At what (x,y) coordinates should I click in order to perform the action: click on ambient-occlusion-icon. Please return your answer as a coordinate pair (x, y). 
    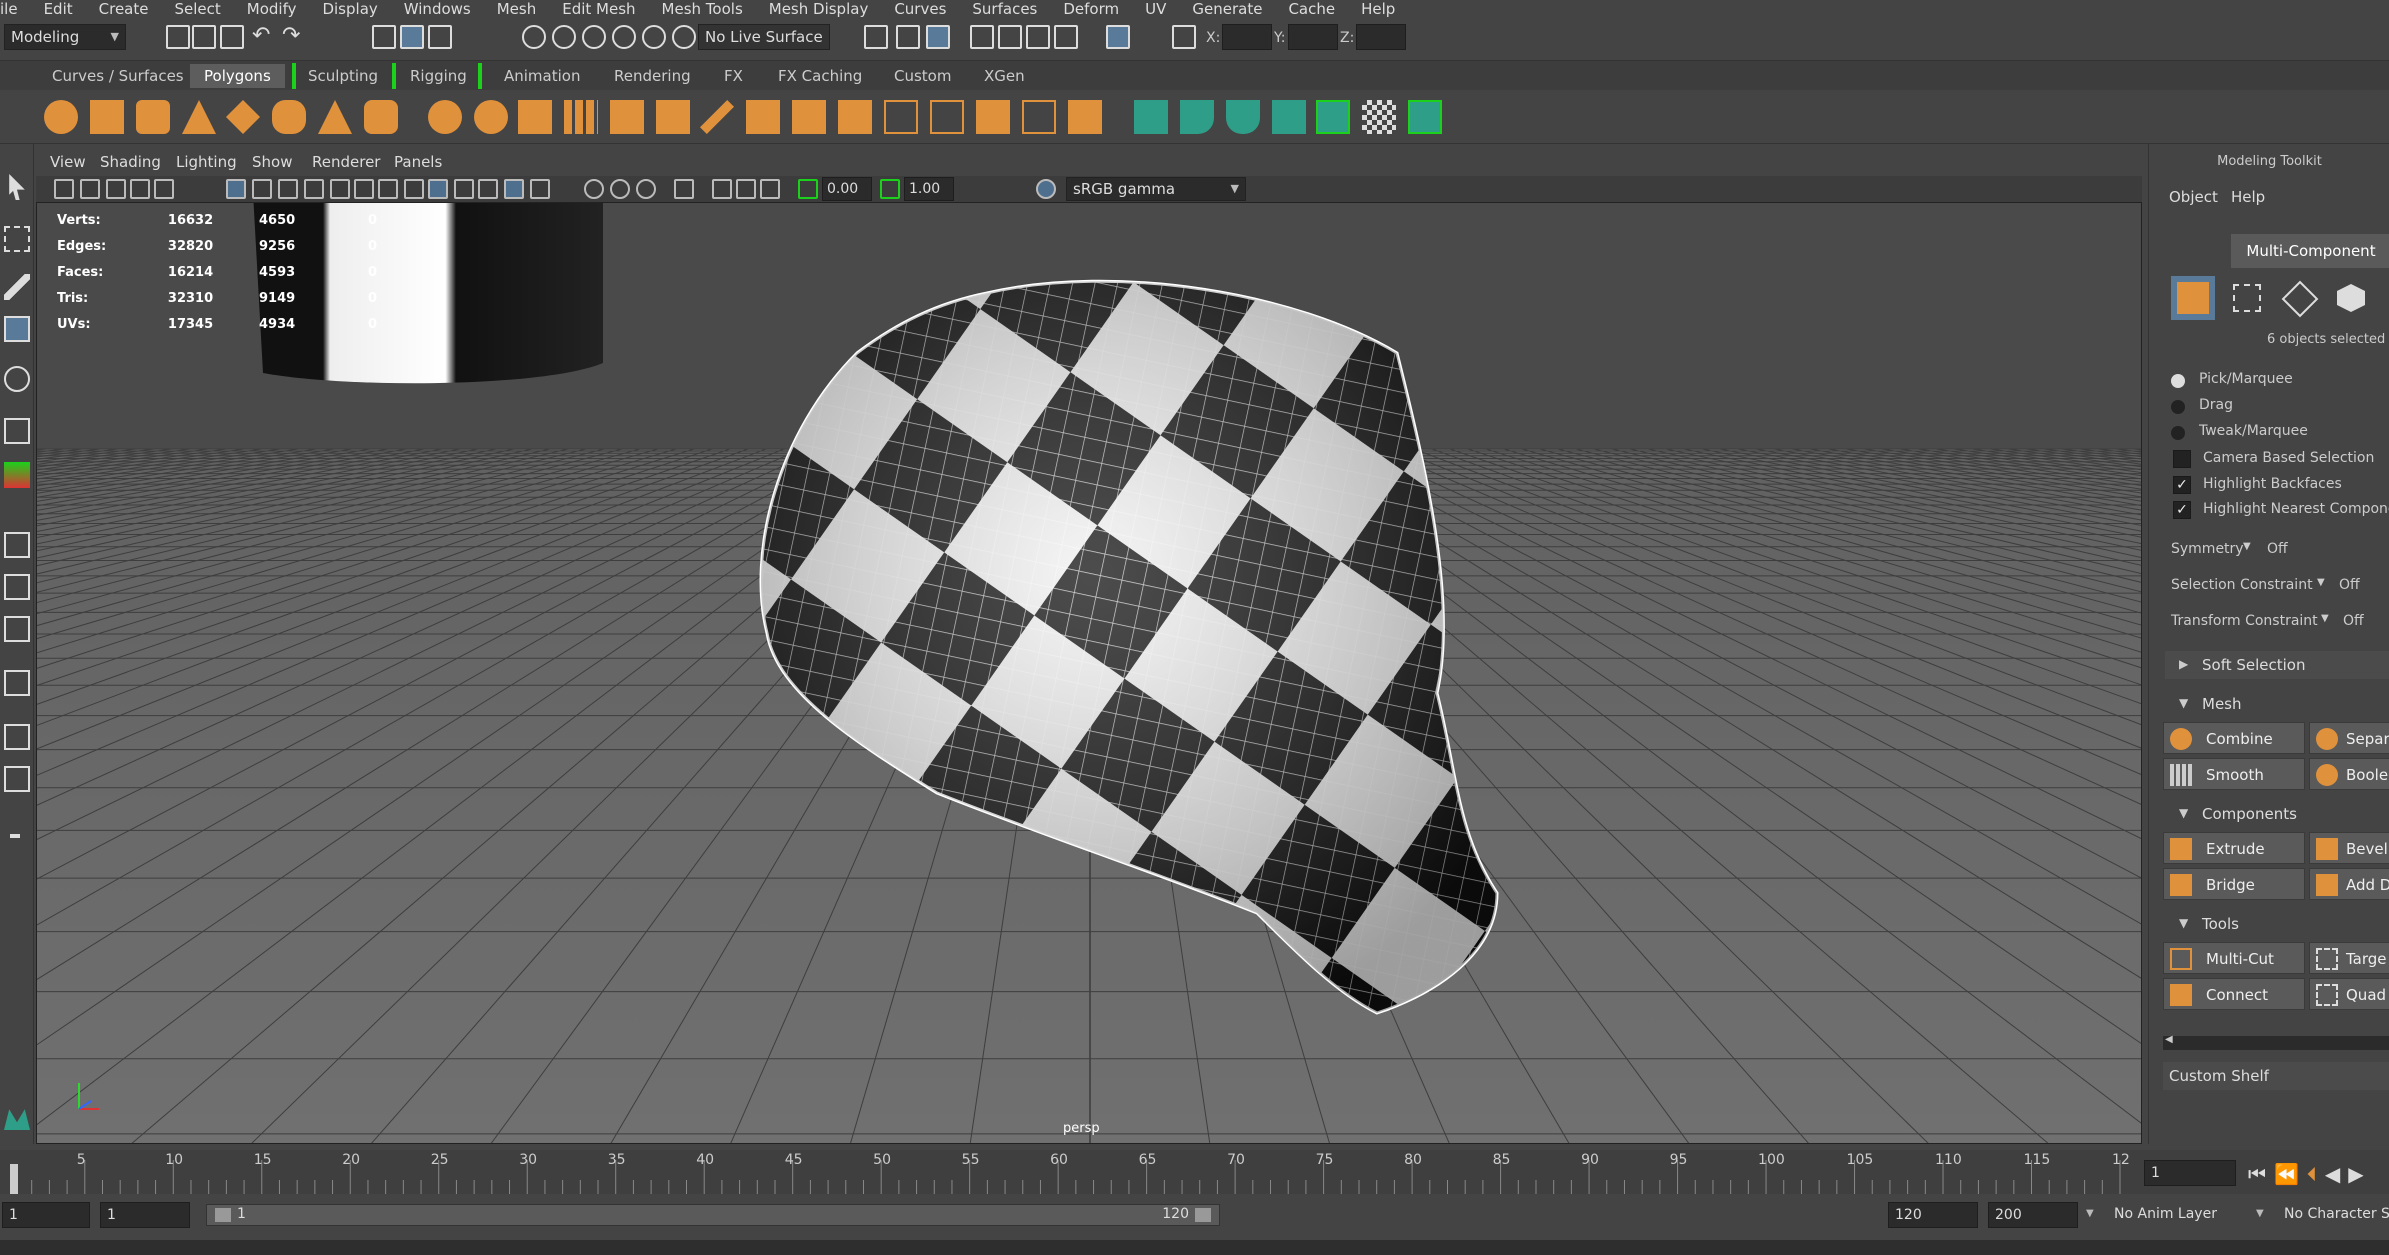
    Looking at the image, I should click on (594, 189).